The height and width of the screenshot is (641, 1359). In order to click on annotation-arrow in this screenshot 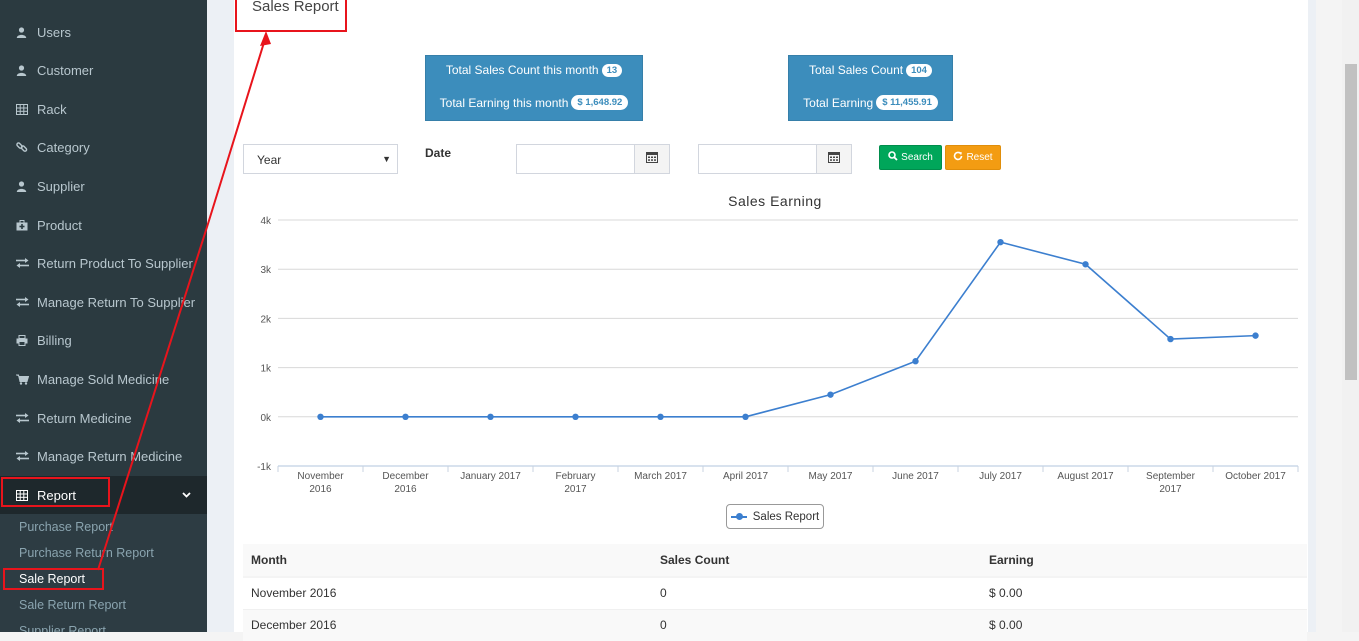, I will do `click(184, 301)`.